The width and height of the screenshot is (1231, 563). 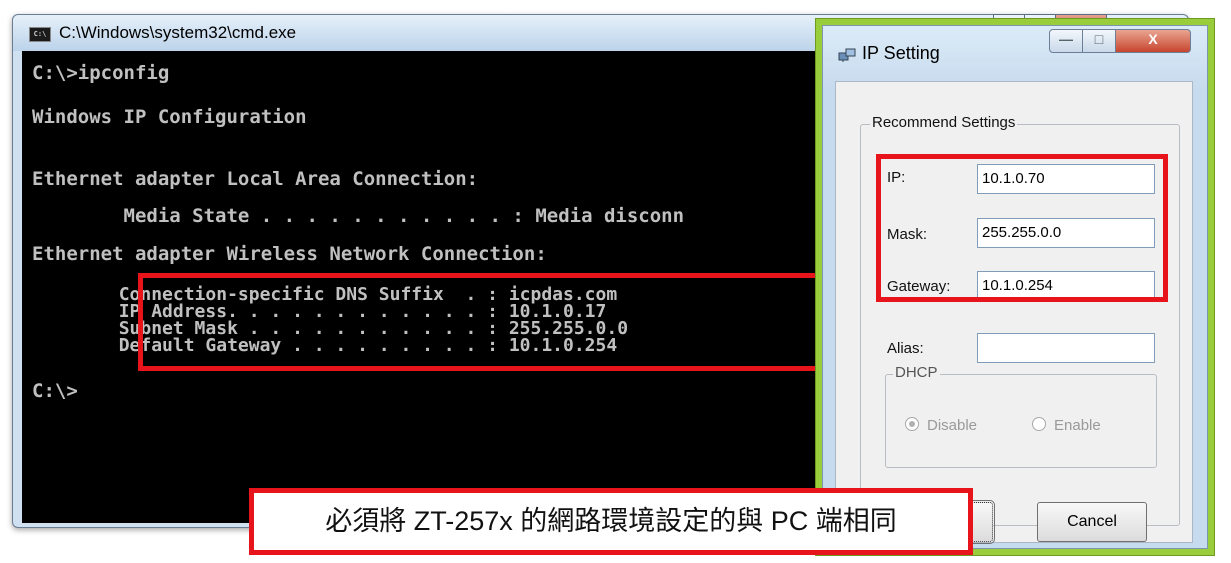 I want to click on maximize-icon: □, so click(x=1099, y=39).